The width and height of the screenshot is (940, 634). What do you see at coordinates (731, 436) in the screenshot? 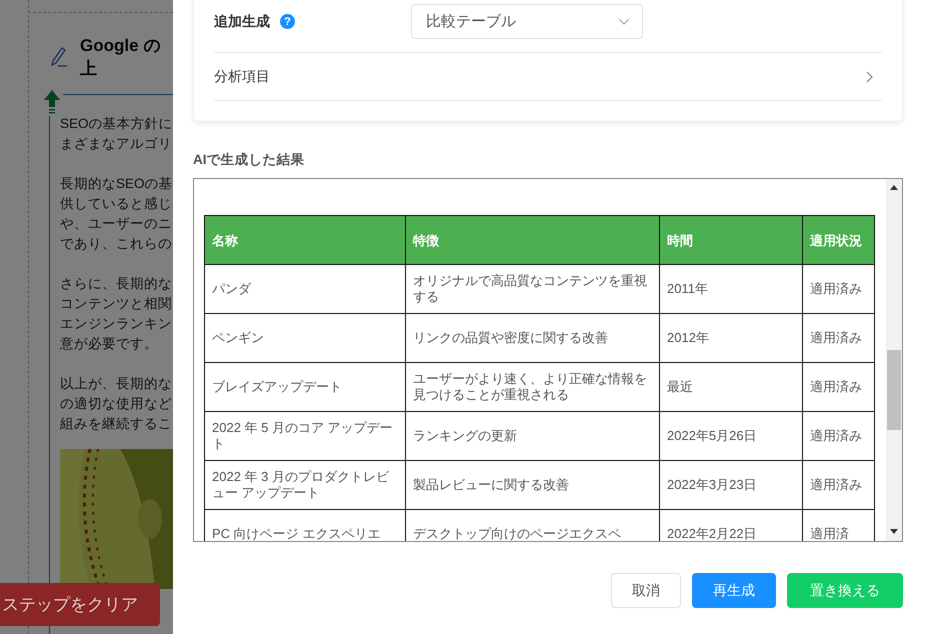
I see `table-cell: 2022年5月26日` at bounding box center [731, 436].